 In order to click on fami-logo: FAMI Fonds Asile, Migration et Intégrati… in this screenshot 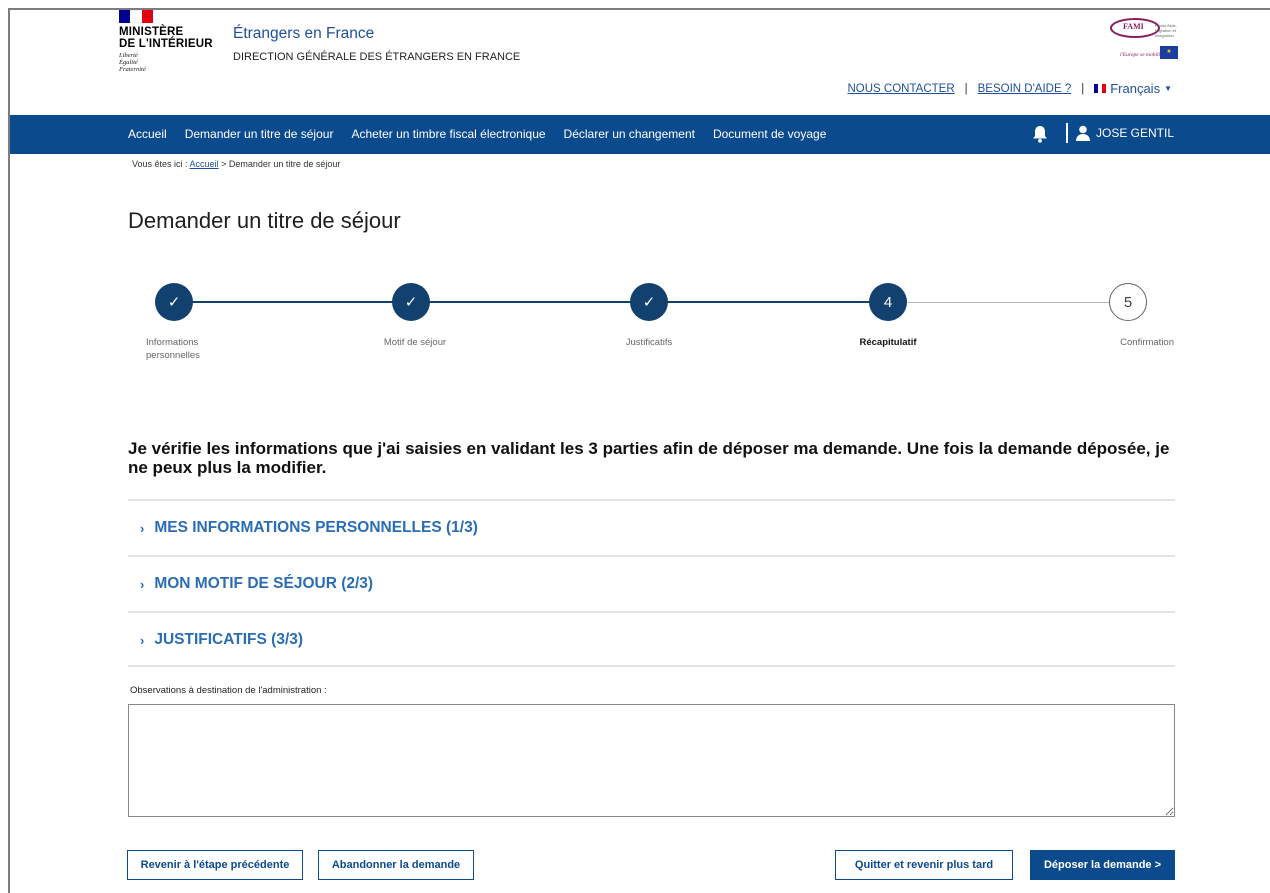, I will do `click(1139, 41)`.